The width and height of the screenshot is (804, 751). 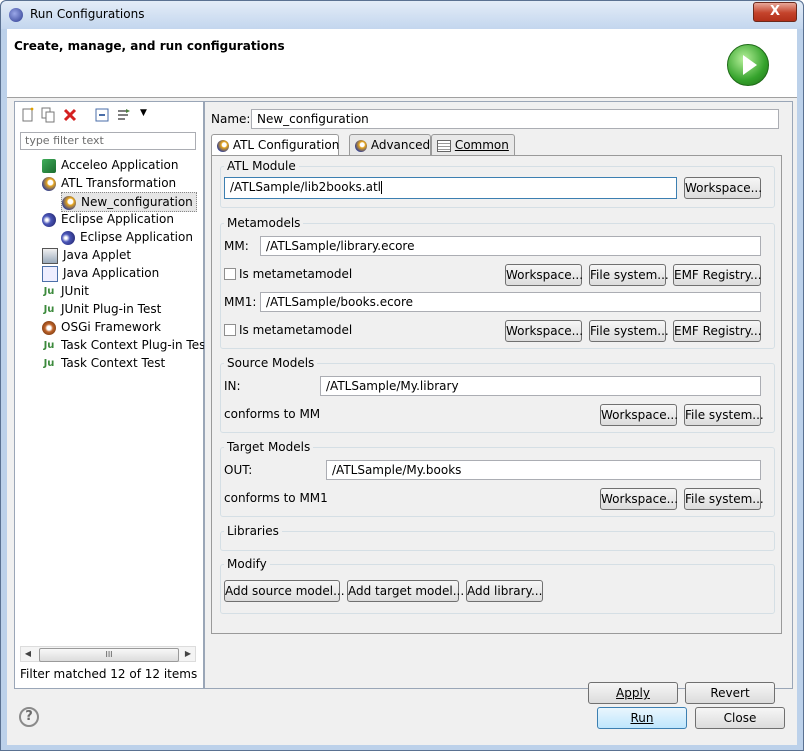 What do you see at coordinates (444, 145) in the screenshot?
I see `common-tab-icon` at bounding box center [444, 145].